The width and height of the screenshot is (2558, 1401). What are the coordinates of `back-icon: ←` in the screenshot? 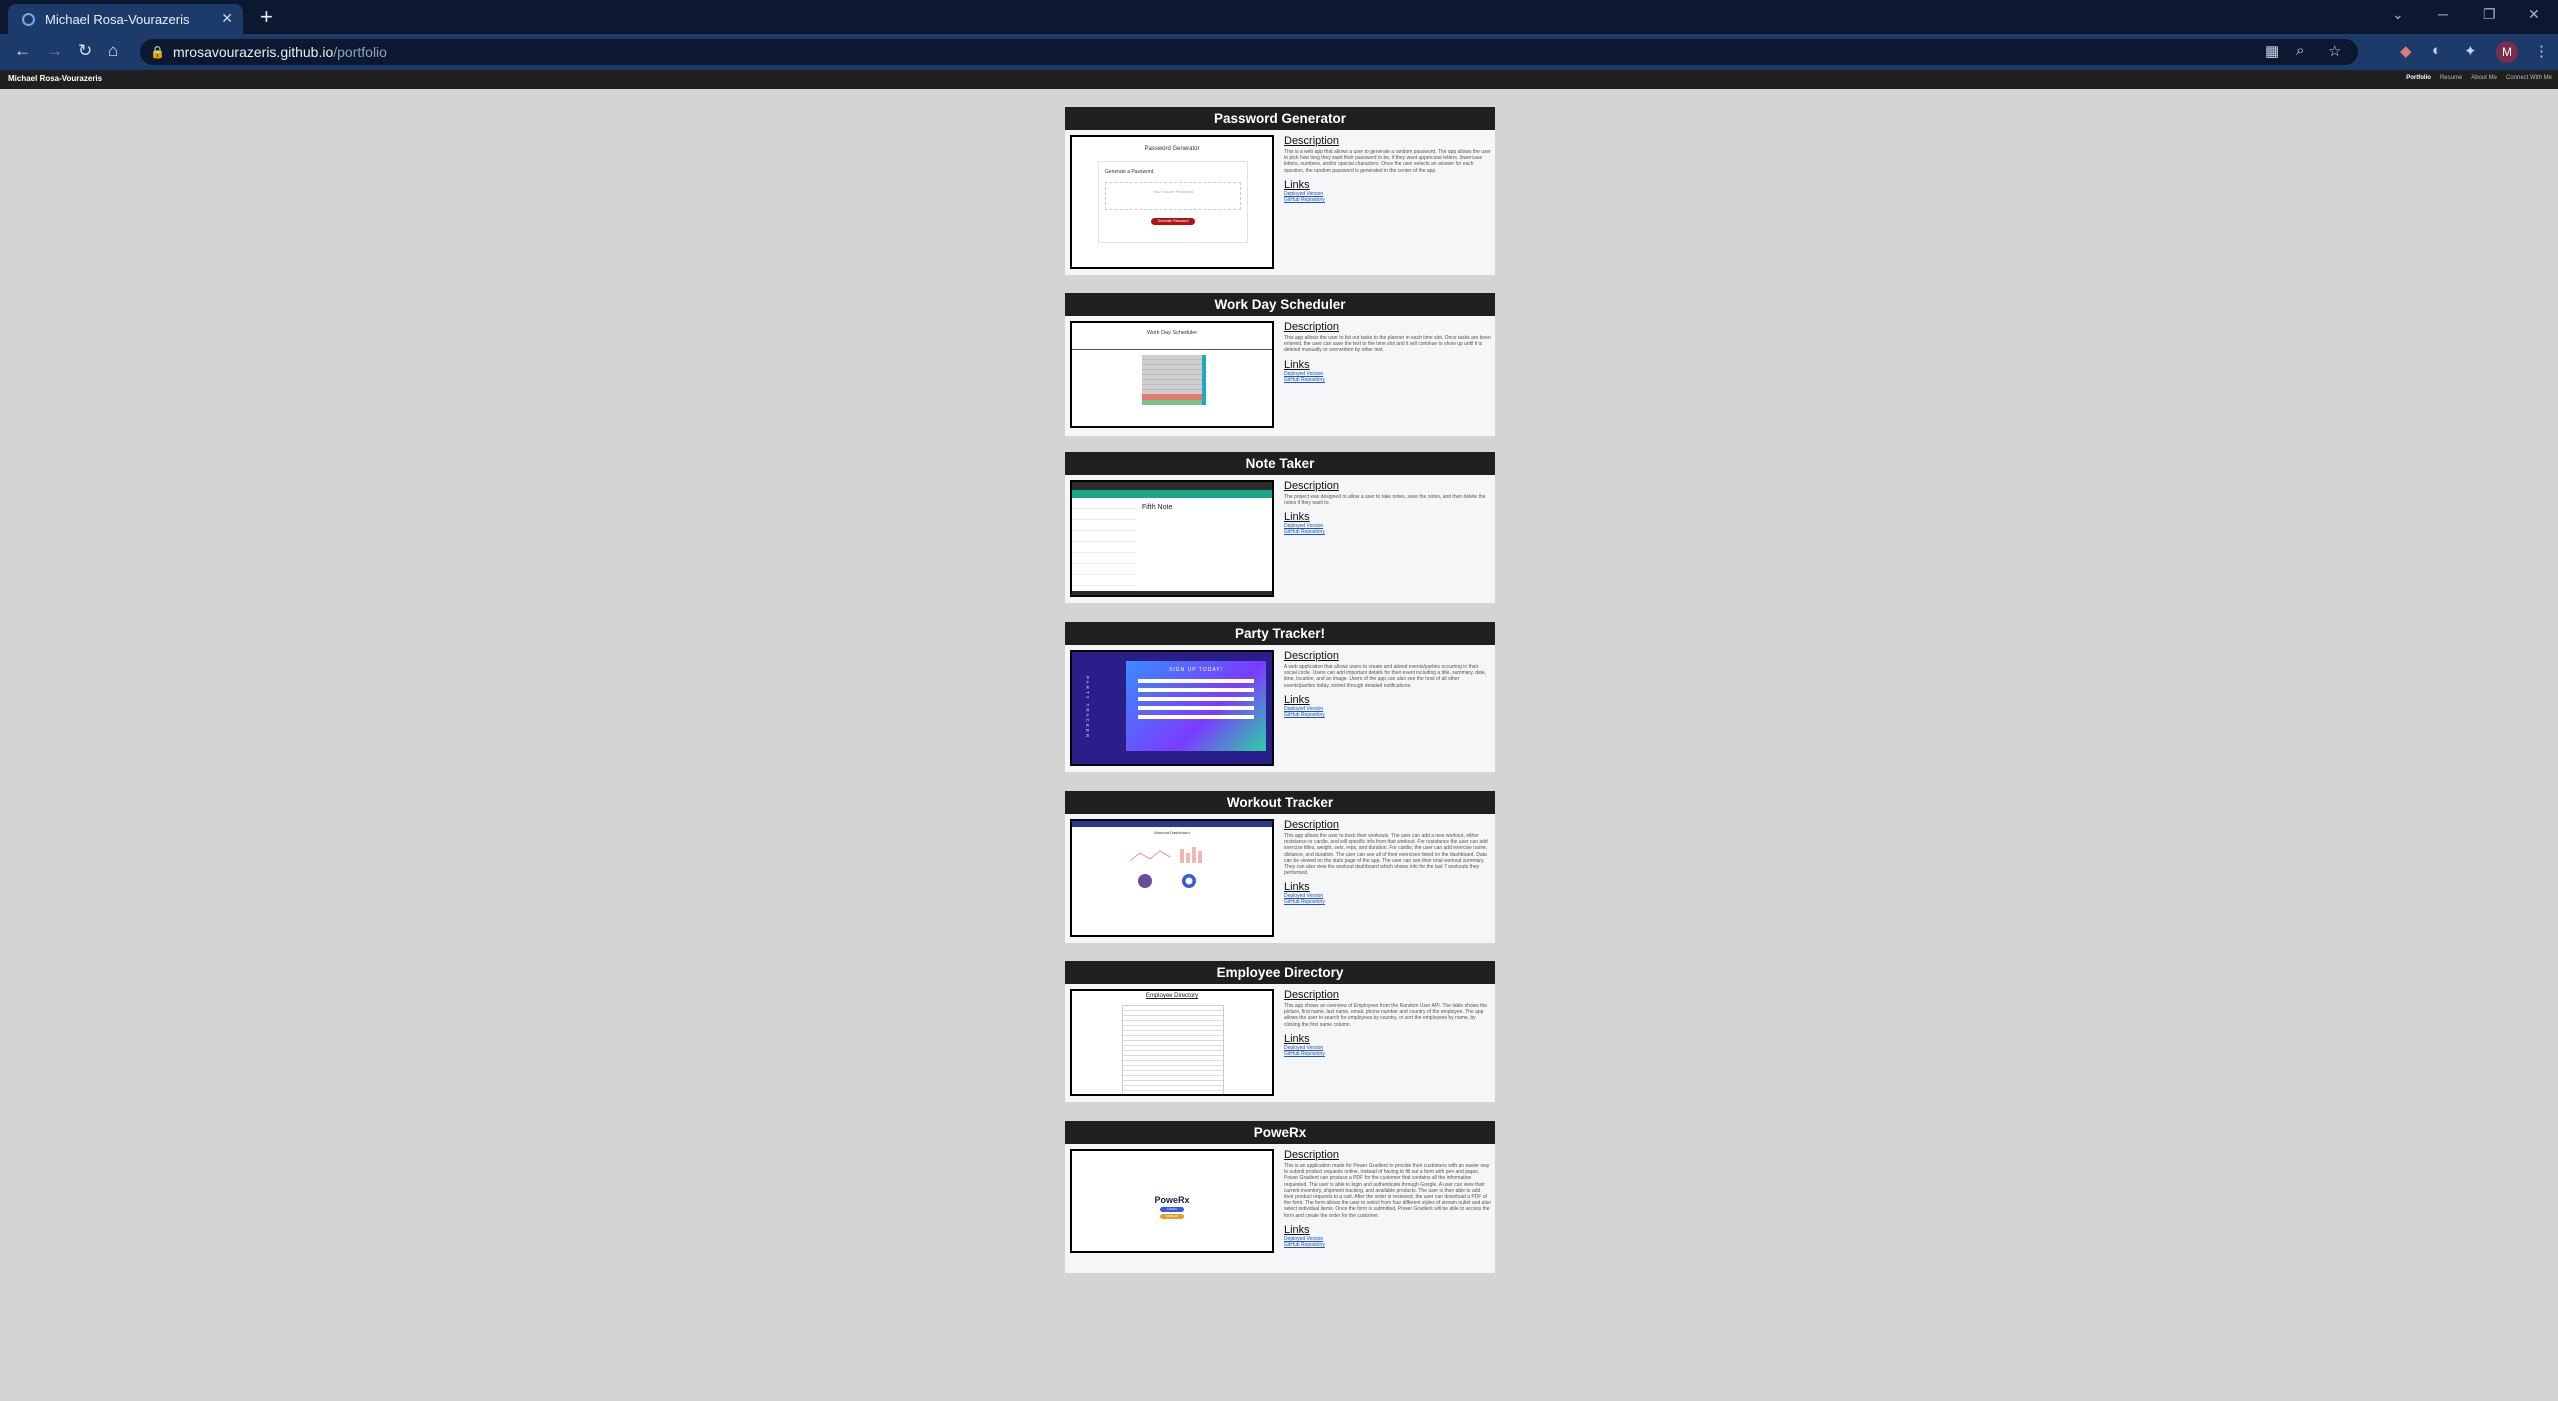 It's located at (22, 51).